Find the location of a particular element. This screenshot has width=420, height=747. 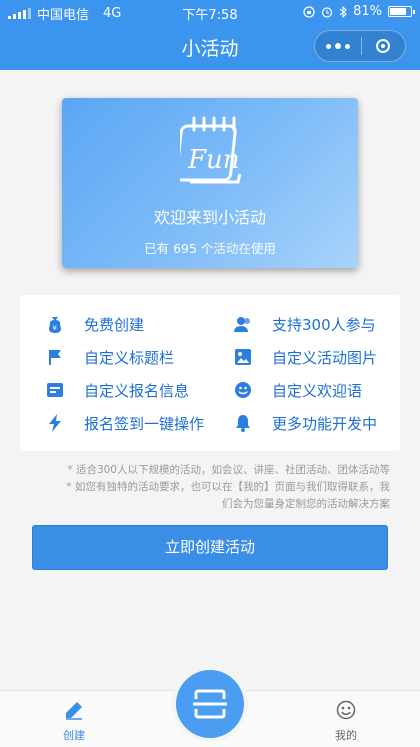

form-icon is located at coordinates (55, 390).